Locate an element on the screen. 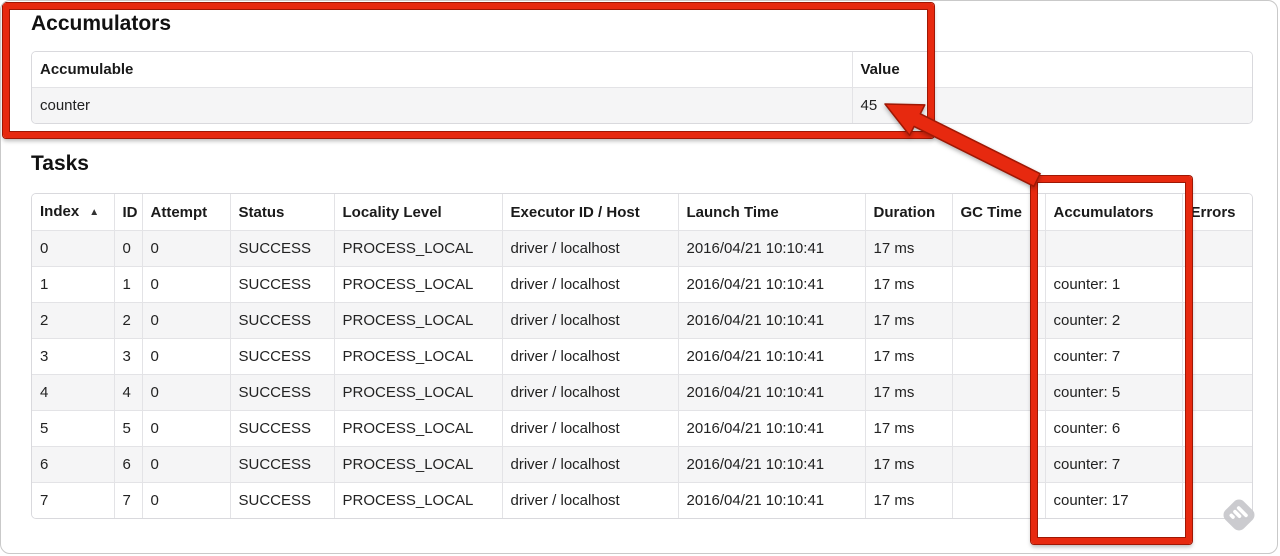  column-header-status: Status is located at coordinates (281, 212).